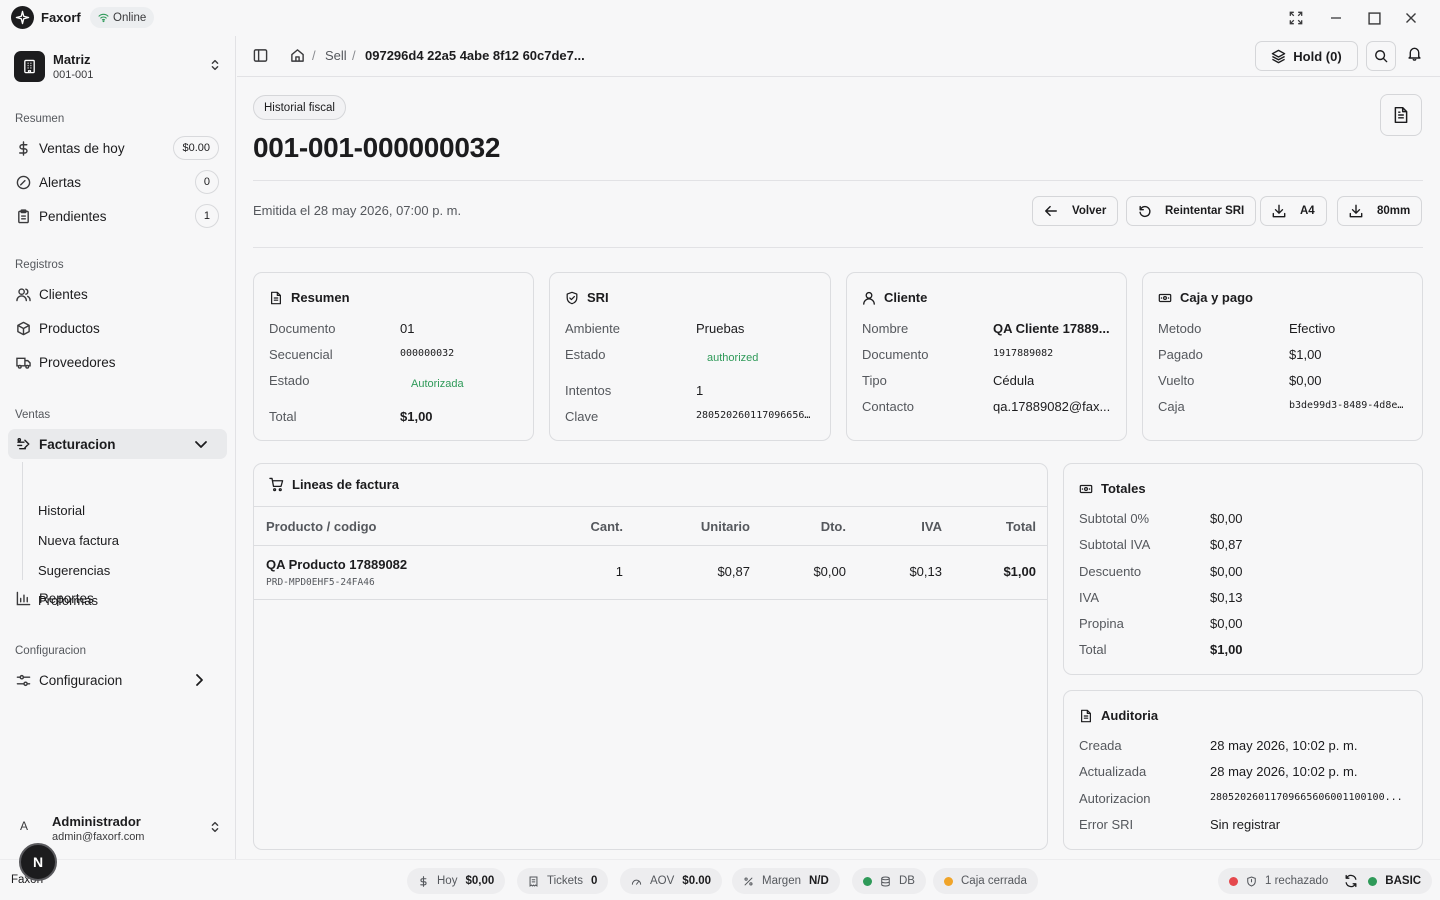 The height and width of the screenshot is (900, 1440). Describe the element at coordinates (1023, 353) in the screenshot. I see `kv-value: 1917889082` at that location.